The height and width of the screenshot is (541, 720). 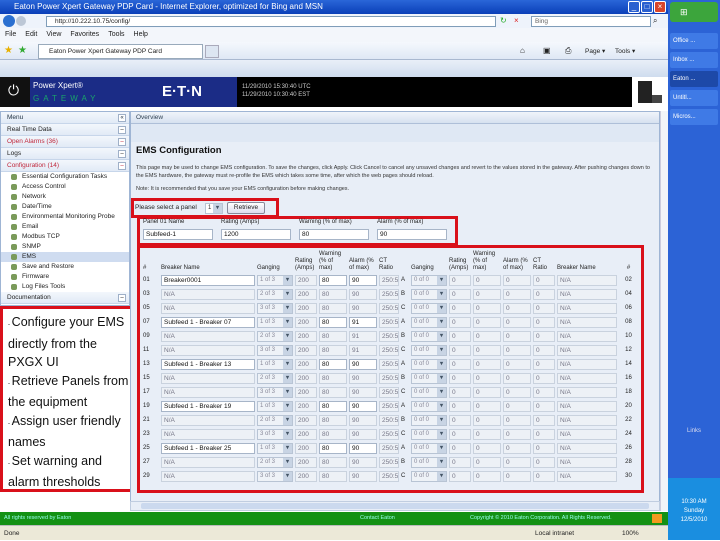 I want to click on vertical-scrollbar, so click(x=664, y=311).